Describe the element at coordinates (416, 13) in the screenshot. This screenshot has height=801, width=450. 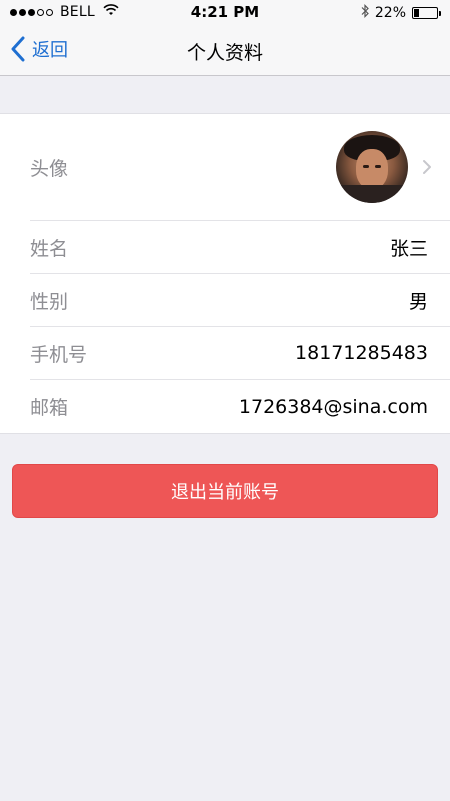
I see `battery-fill` at that location.